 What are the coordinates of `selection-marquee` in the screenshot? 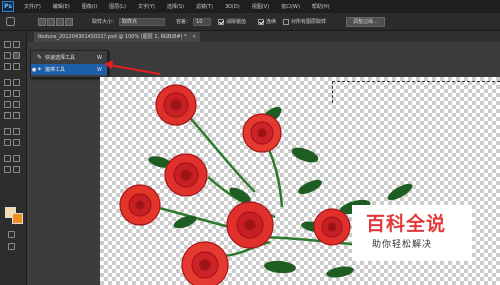 It's located at (416, 92).